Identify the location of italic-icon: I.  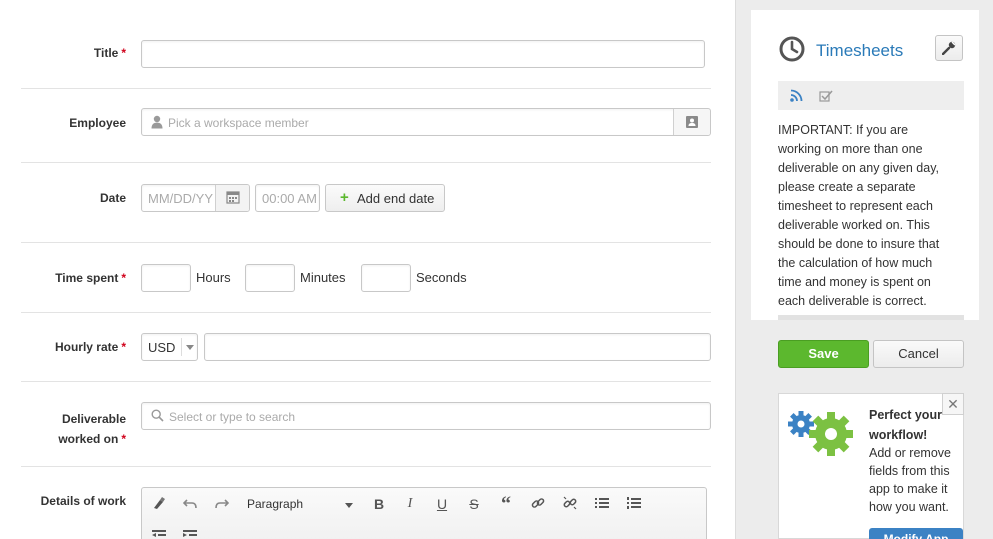
(410, 504).